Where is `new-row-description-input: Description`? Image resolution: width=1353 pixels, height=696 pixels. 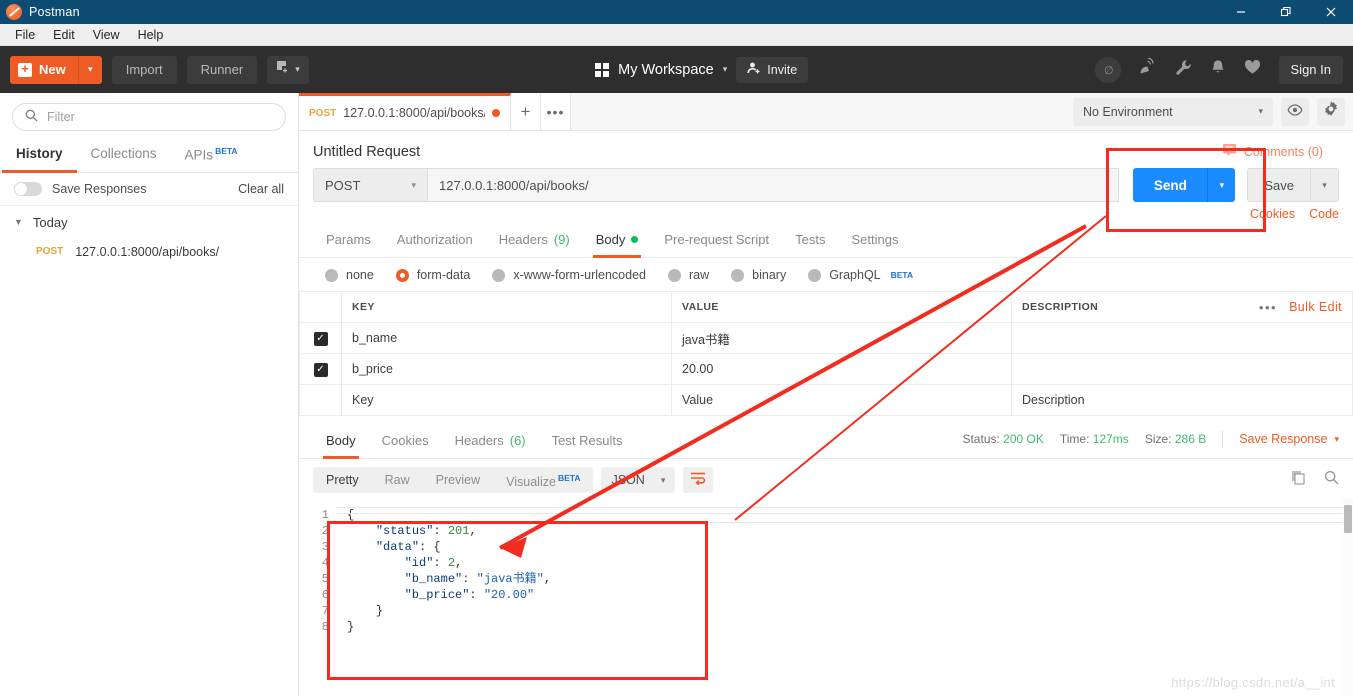
new-row-description-input: Description is located at coordinates (1182, 400).